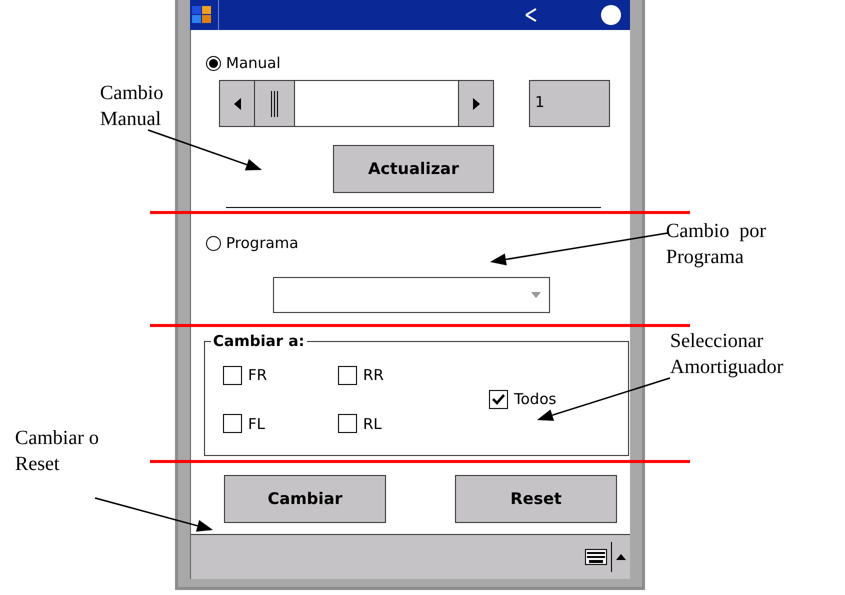  What do you see at coordinates (413, 169) in the screenshot?
I see `update-button: Actualizar` at bounding box center [413, 169].